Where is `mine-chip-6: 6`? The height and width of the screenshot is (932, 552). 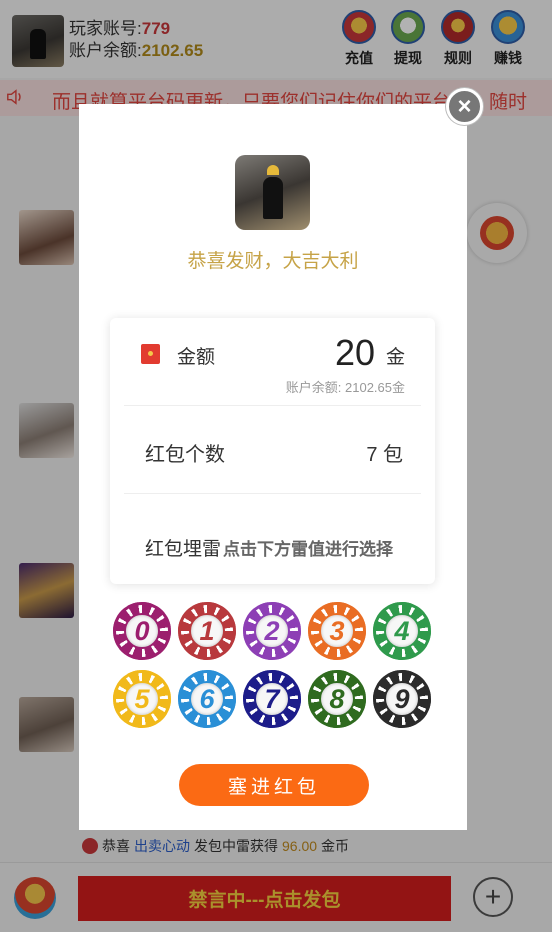
mine-chip-6: 6 is located at coordinates (207, 699).